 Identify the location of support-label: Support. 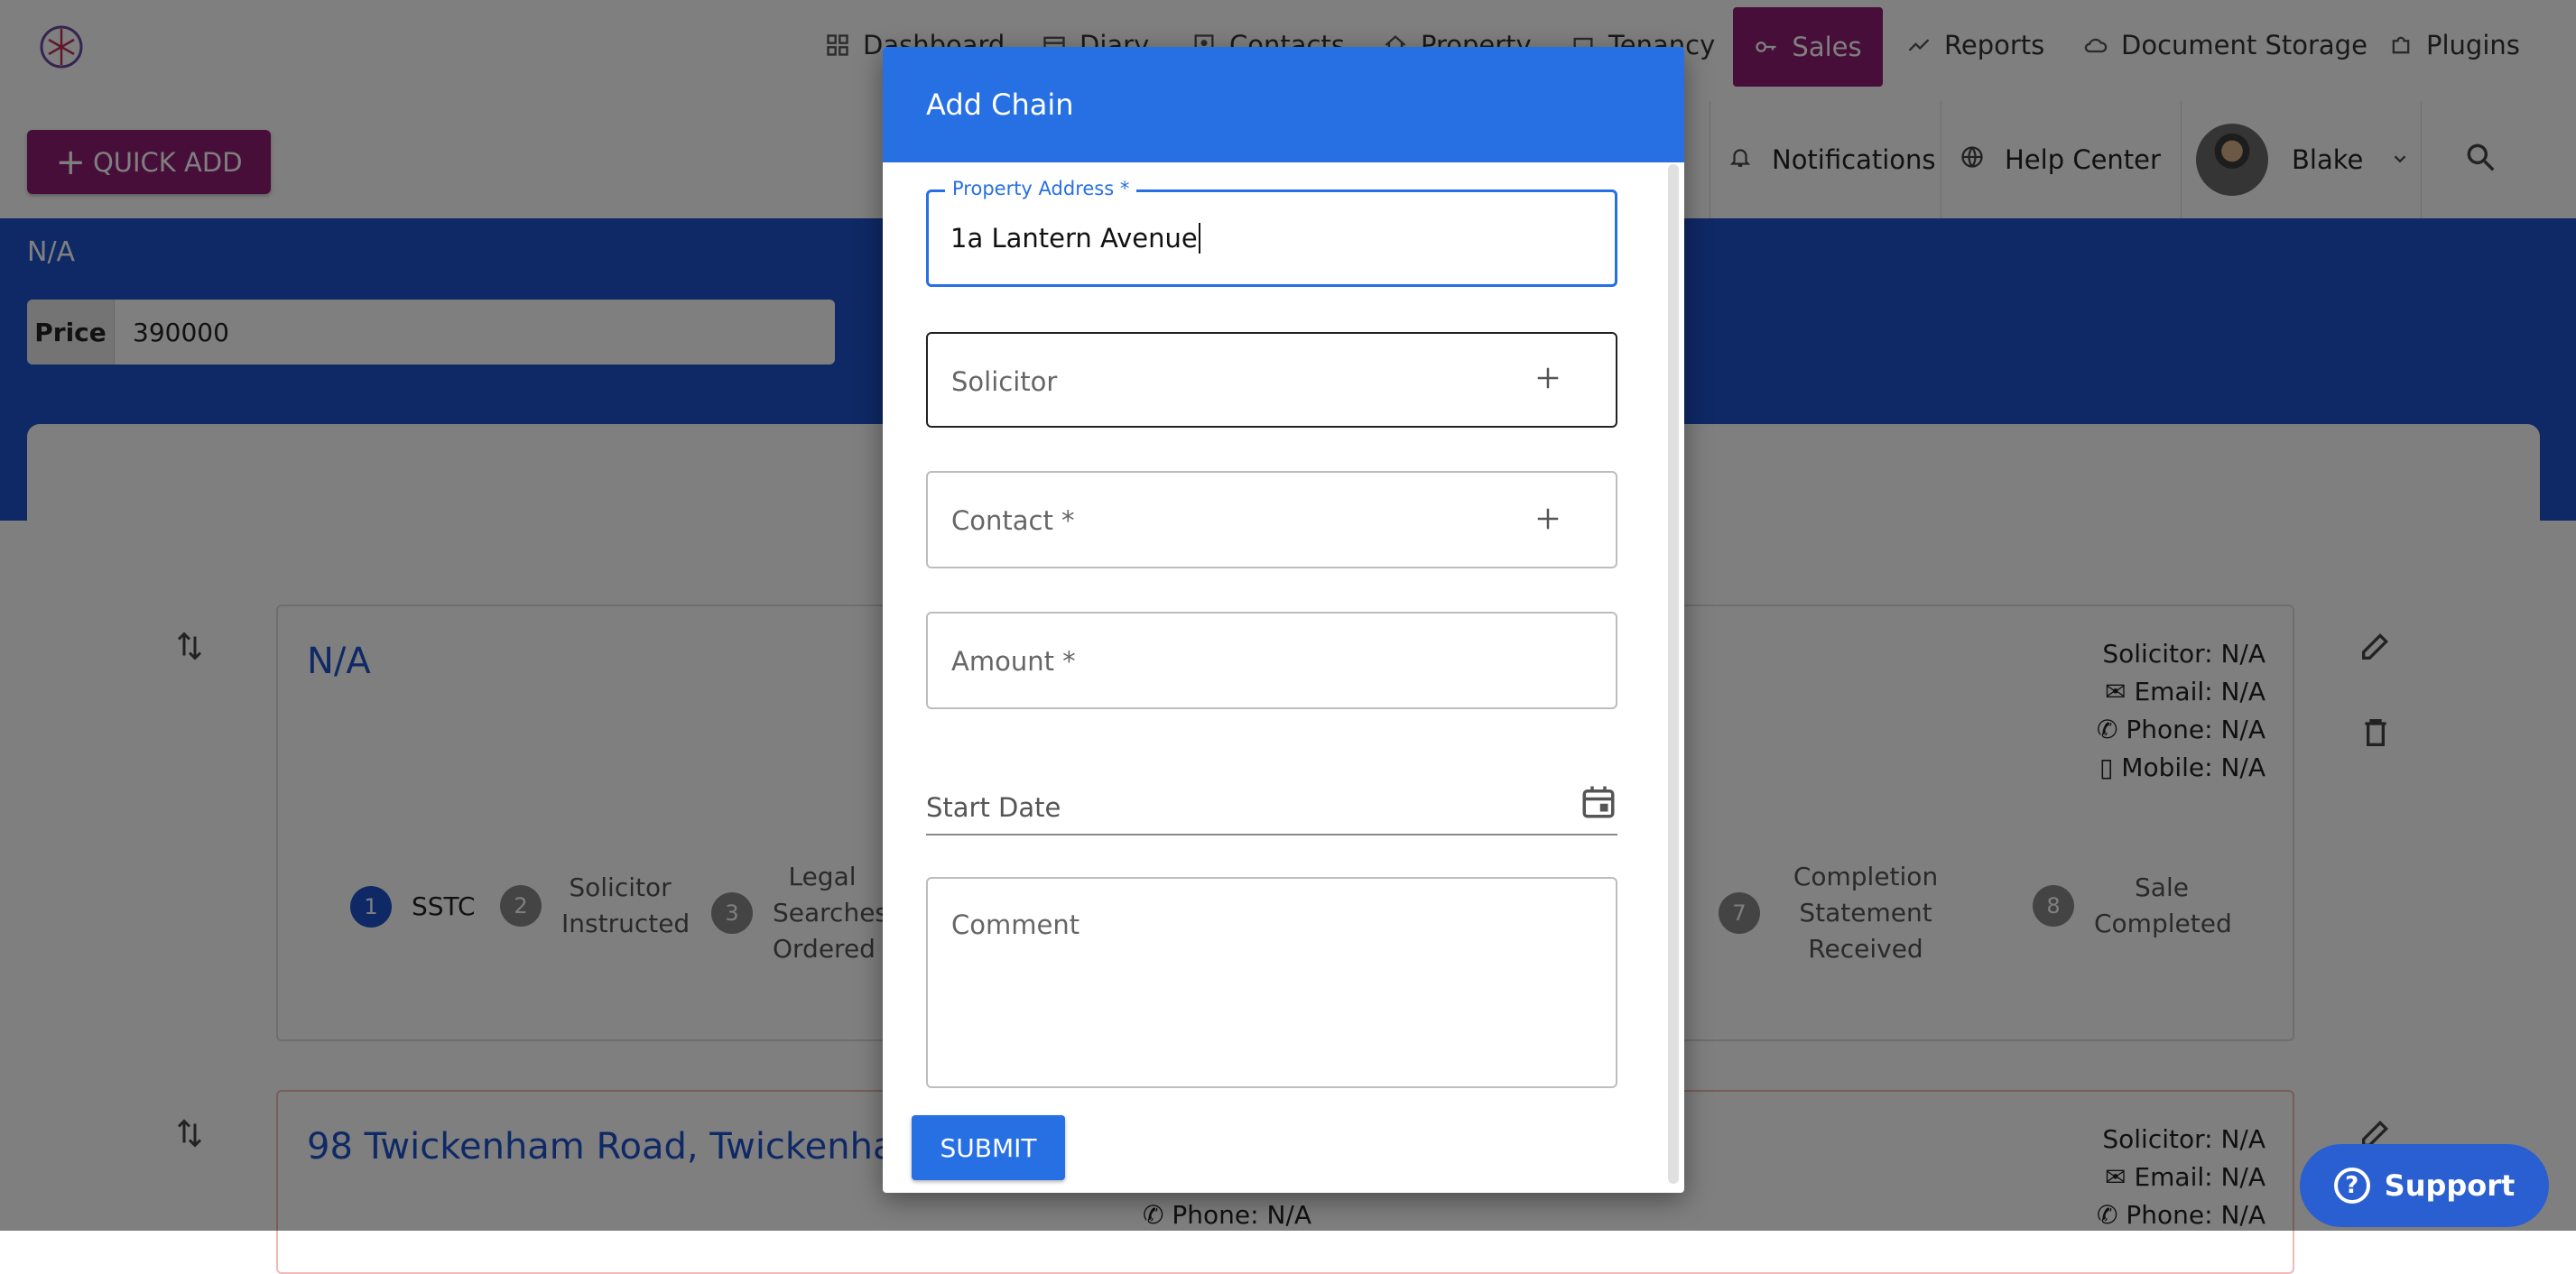
(2450, 1185).